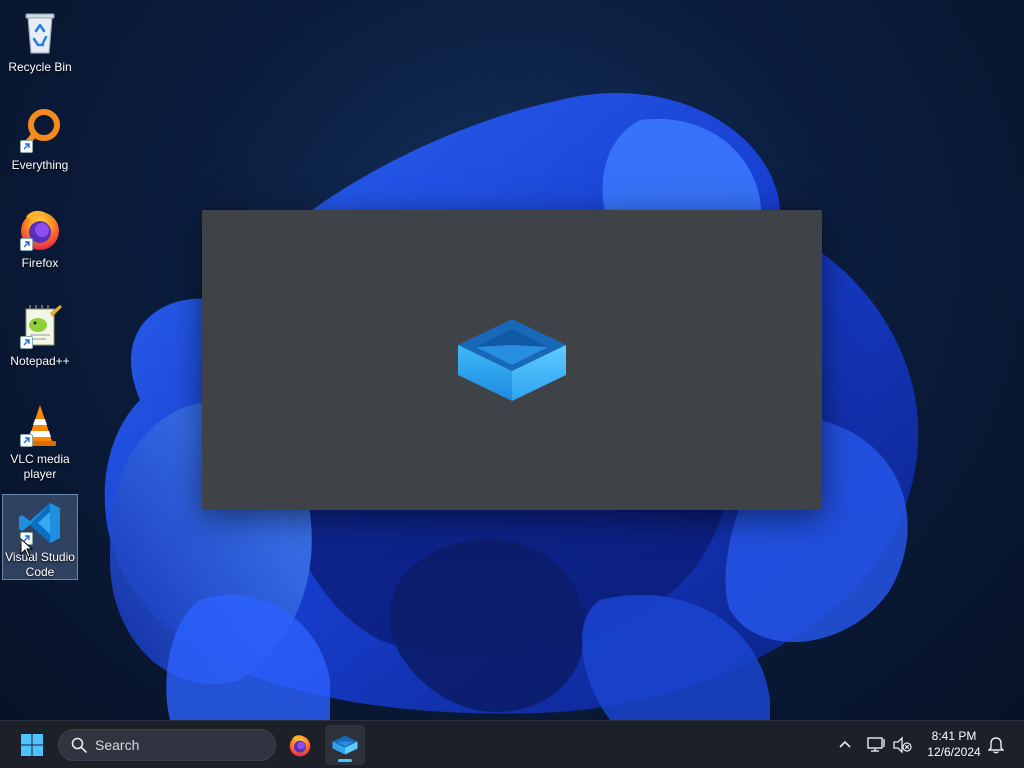 Image resolution: width=1024 pixels, height=768 pixels. Describe the element at coordinates (512, 744) in the screenshot. I see `taskbar: Search 8:41 PM 12/6/2024` at that location.